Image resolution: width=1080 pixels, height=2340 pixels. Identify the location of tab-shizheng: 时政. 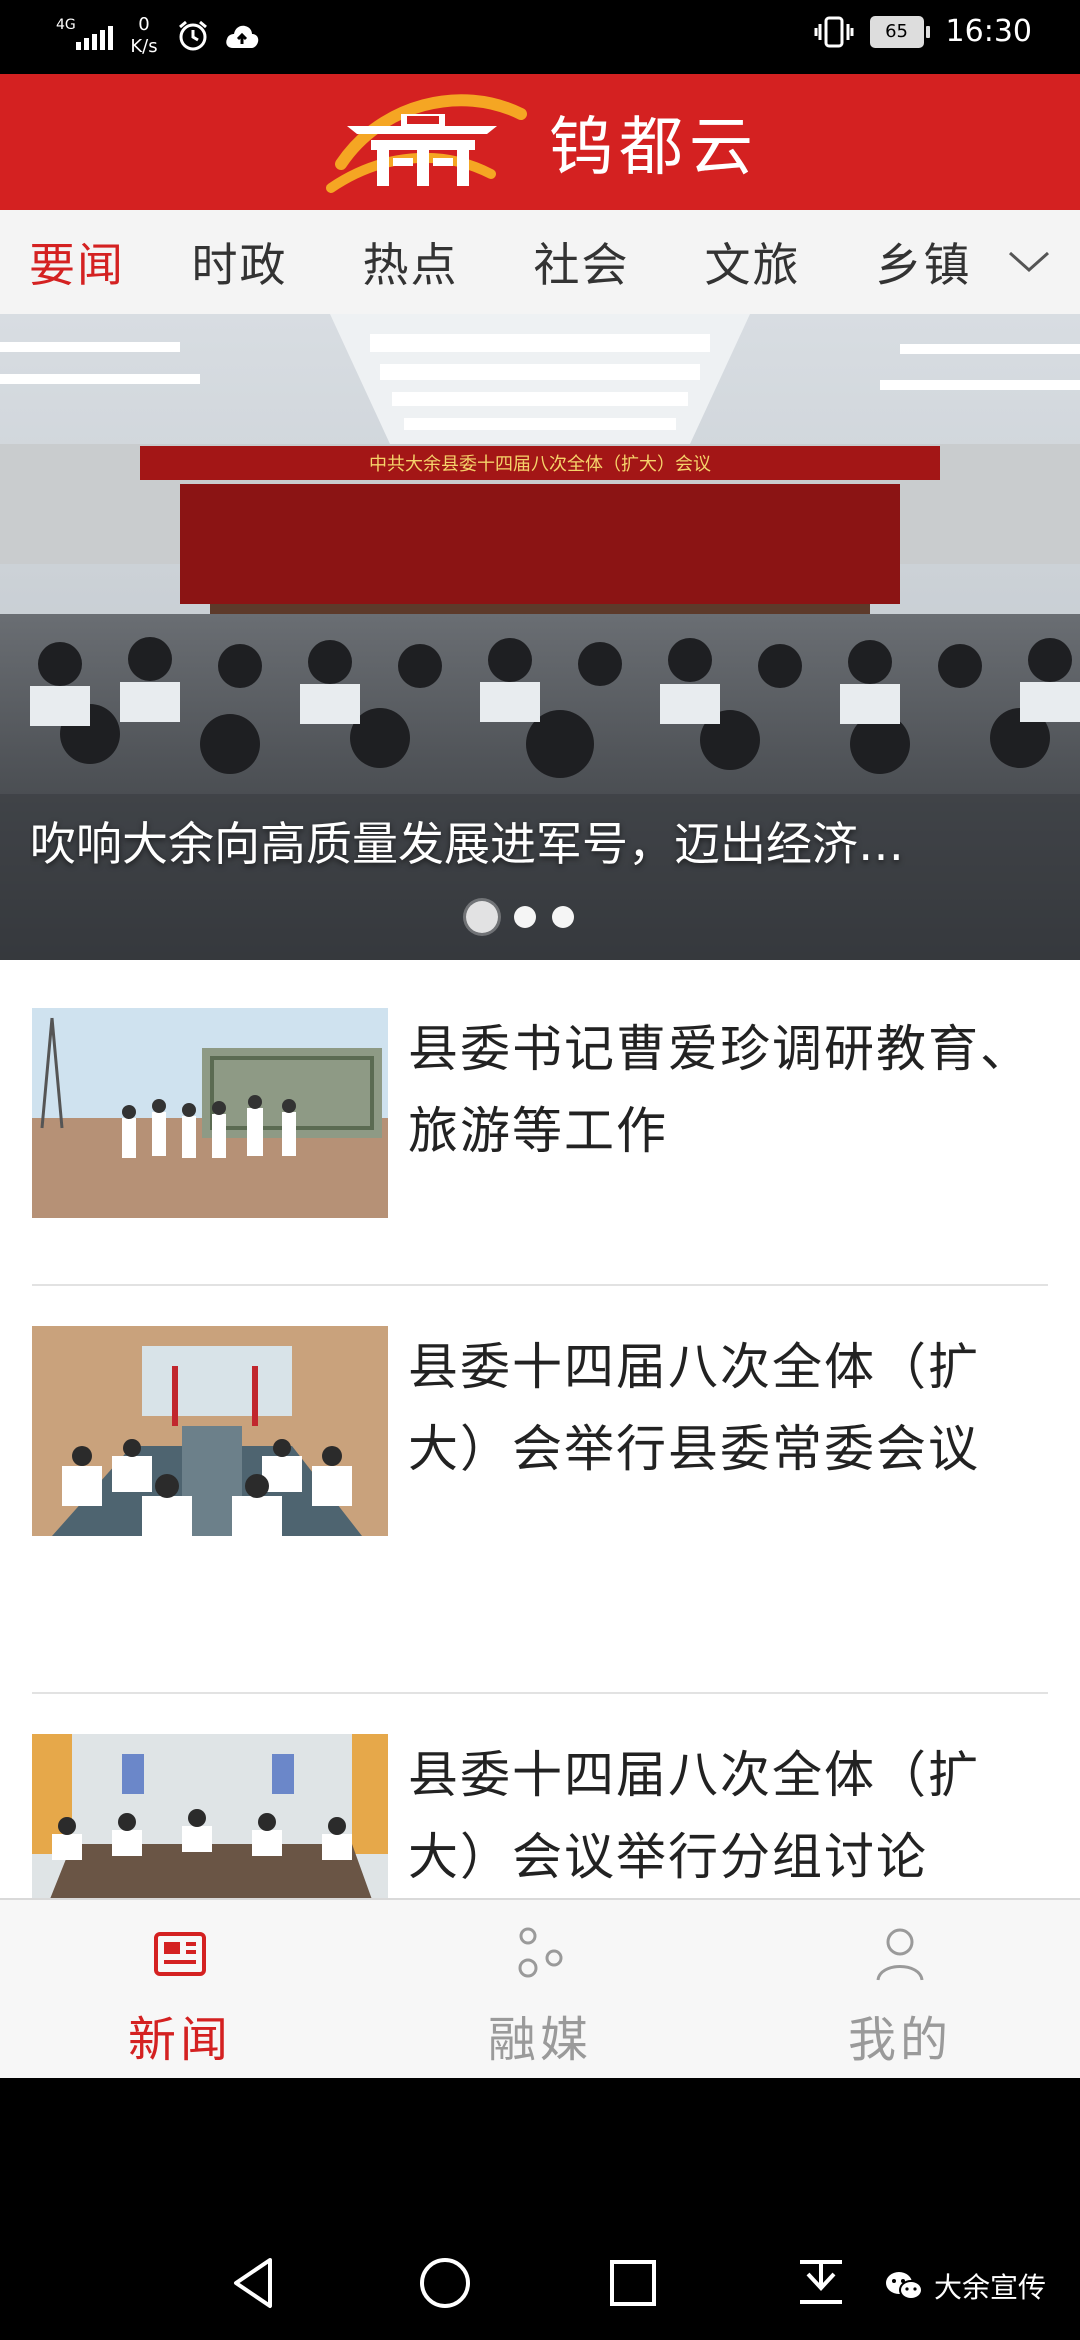
(239, 262).